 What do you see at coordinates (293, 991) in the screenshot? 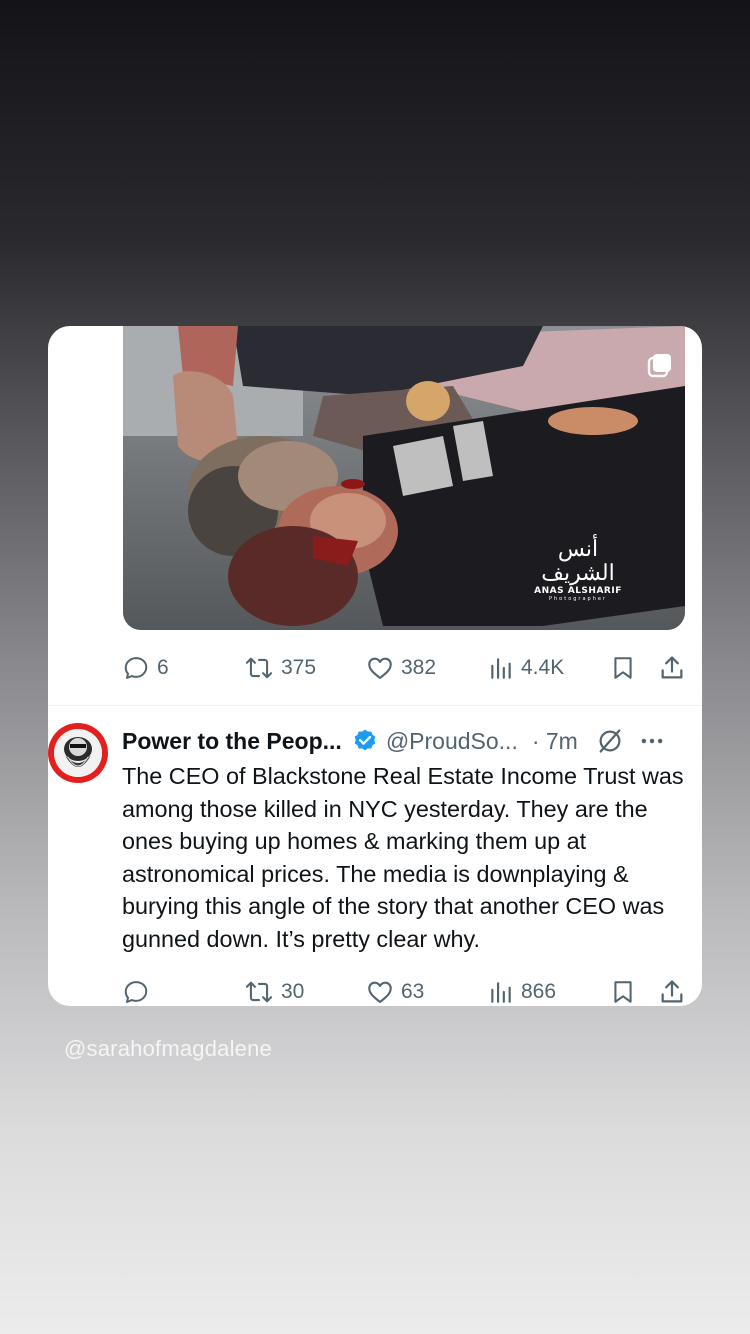
I see `repost-count: 30` at bounding box center [293, 991].